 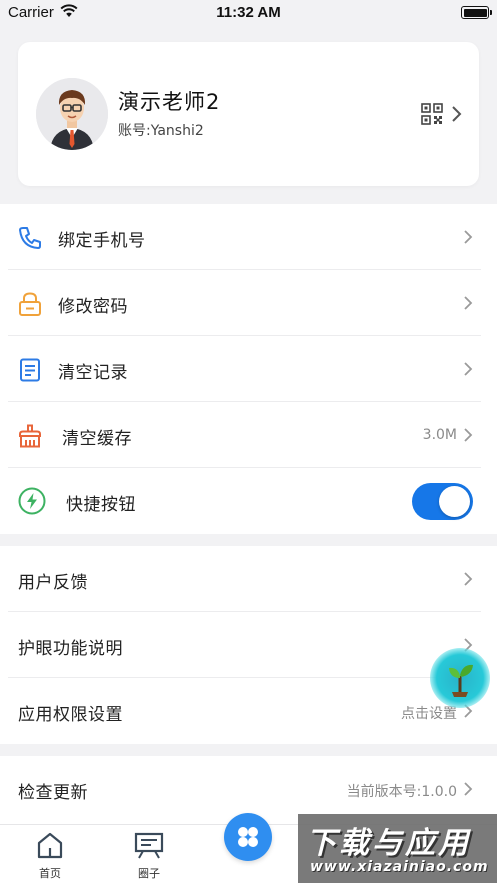 I want to click on row-eye-care: 护眼功能说明, so click(x=248, y=645).